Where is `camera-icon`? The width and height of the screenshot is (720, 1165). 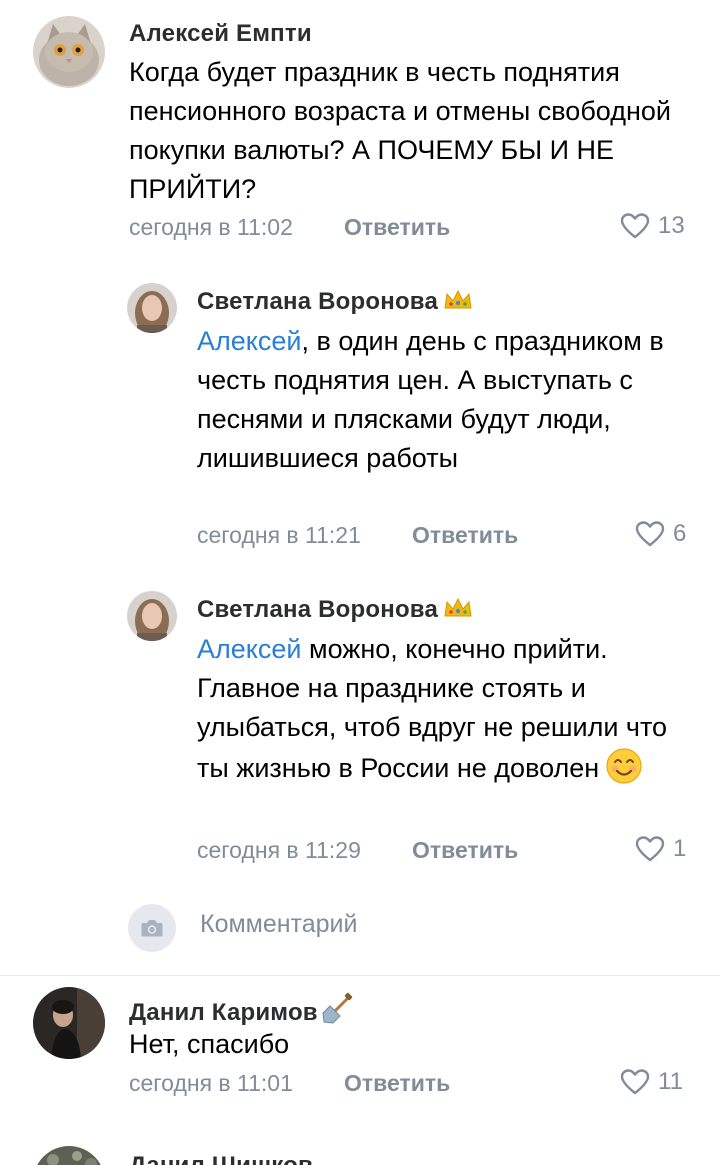 camera-icon is located at coordinates (152, 928).